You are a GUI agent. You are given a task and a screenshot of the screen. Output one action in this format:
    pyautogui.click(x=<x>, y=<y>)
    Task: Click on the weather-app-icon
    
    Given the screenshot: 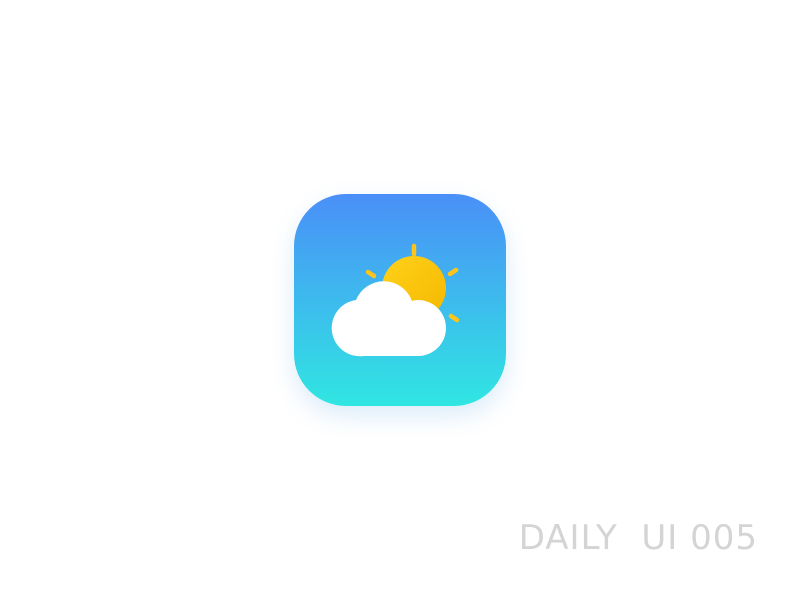 What is the action you would take?
    pyautogui.click(x=400, y=300)
    